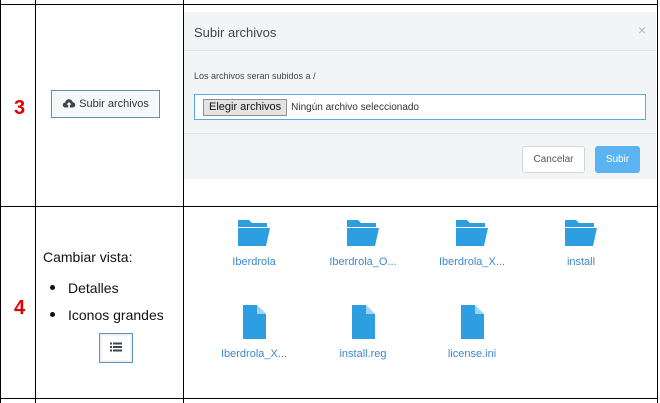 Image resolution: width=660 pixels, height=403 pixels. Describe the element at coordinates (116, 314) in the screenshot. I see `view-option-label: Iconos grandes` at that location.